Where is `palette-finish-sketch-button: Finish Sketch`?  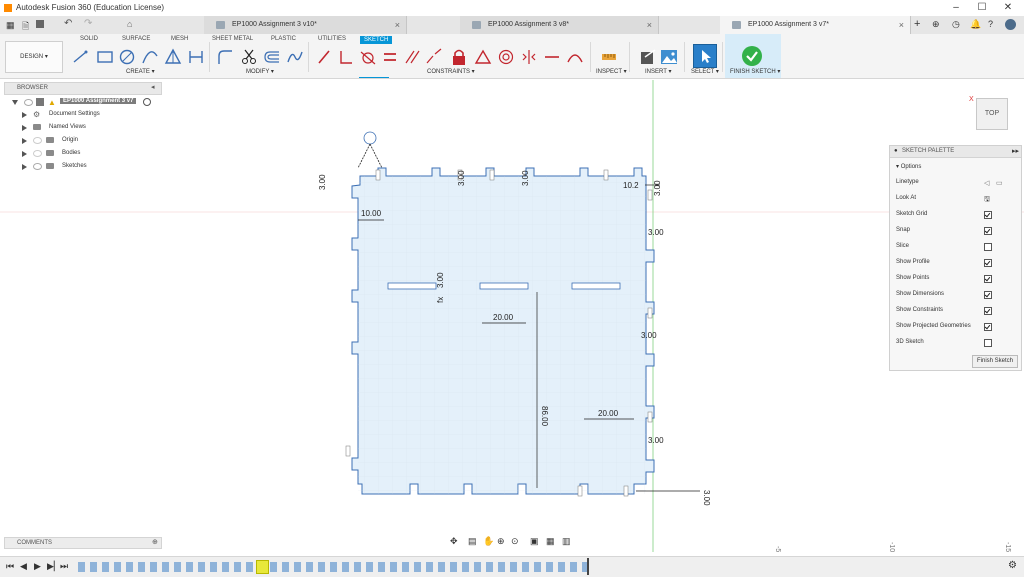 palette-finish-sketch-button: Finish Sketch is located at coordinates (995, 361).